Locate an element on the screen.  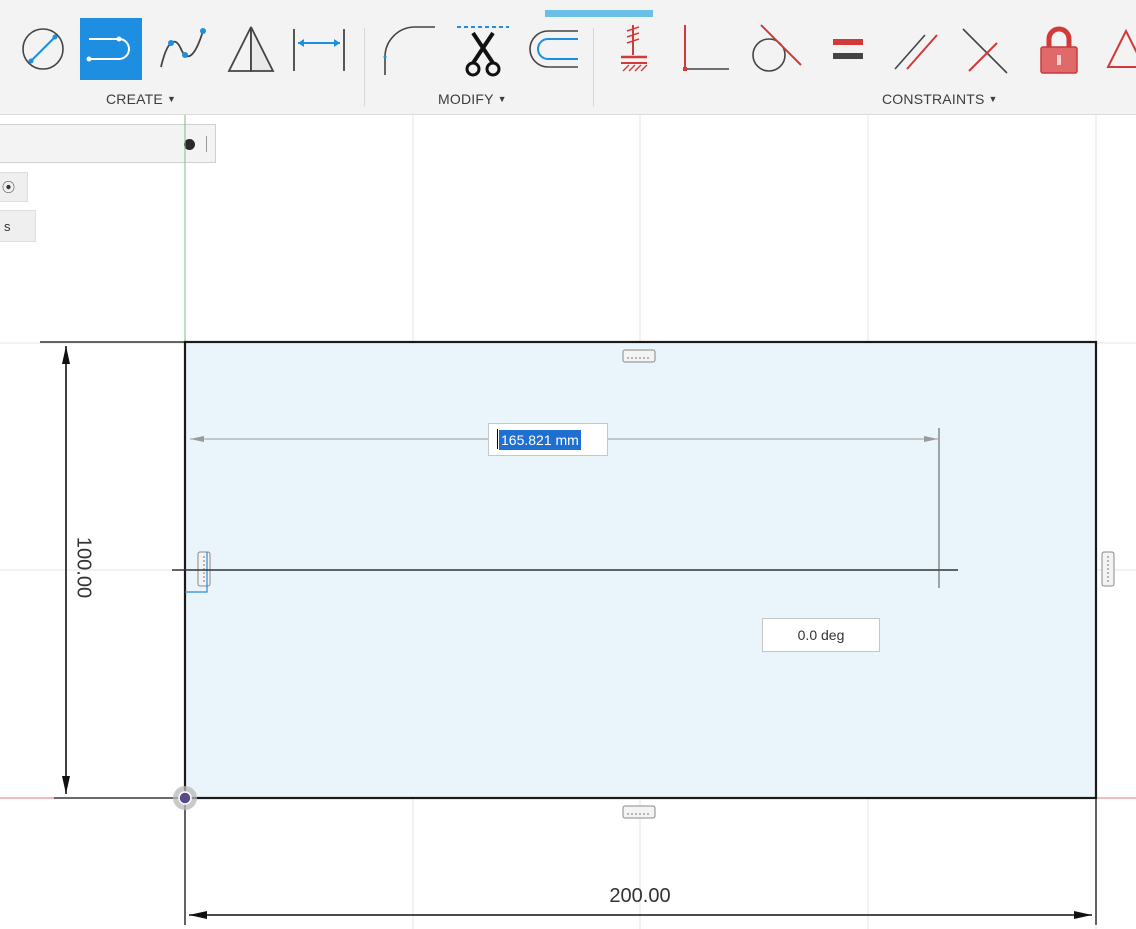
dimension-tool is located at coordinates (319, 49).